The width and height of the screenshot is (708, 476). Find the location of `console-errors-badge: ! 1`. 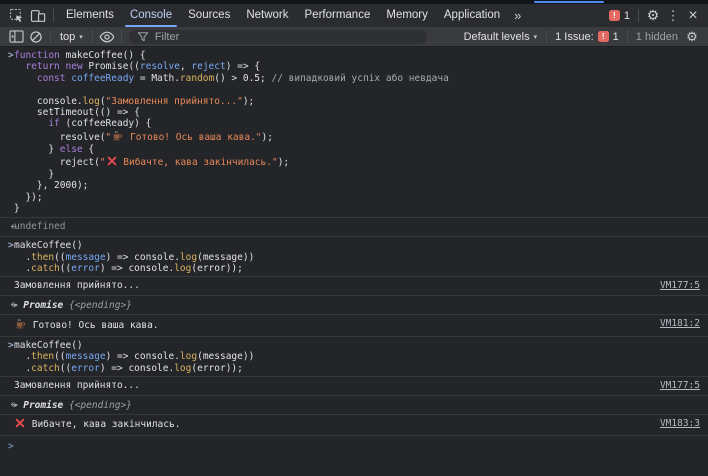

console-errors-badge: ! 1 is located at coordinates (619, 16).